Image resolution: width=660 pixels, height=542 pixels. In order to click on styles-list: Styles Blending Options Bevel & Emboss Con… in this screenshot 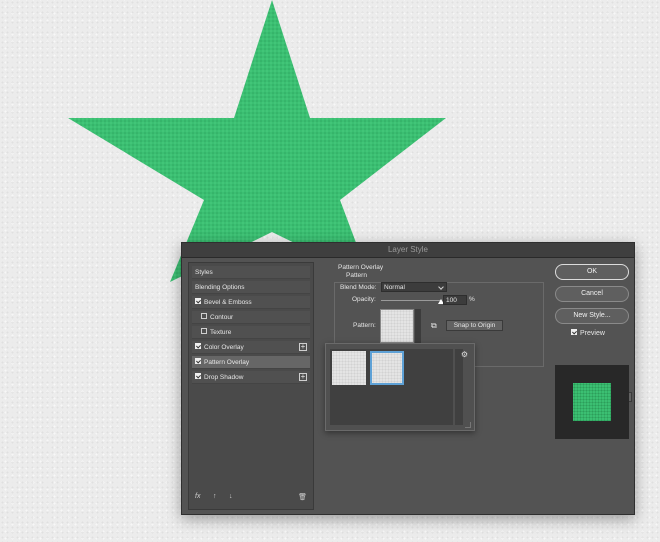, I will do `click(251, 386)`.